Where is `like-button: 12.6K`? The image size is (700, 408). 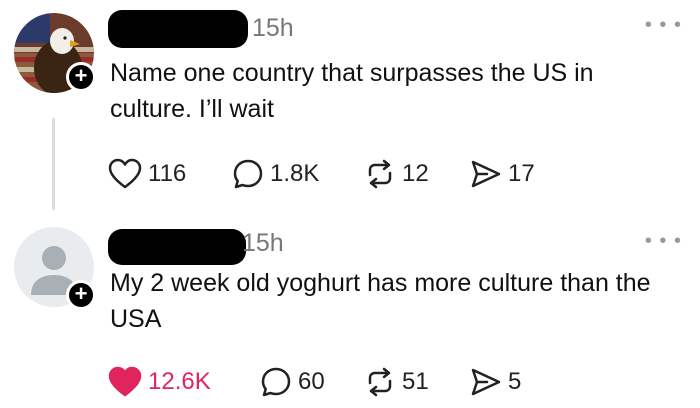 like-button: 12.6K is located at coordinates (159, 382).